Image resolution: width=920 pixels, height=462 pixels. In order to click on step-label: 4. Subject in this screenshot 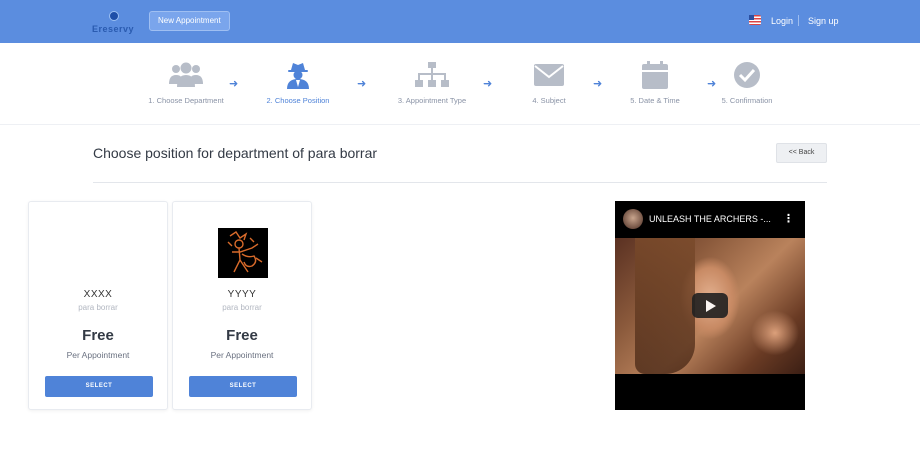, I will do `click(549, 100)`.